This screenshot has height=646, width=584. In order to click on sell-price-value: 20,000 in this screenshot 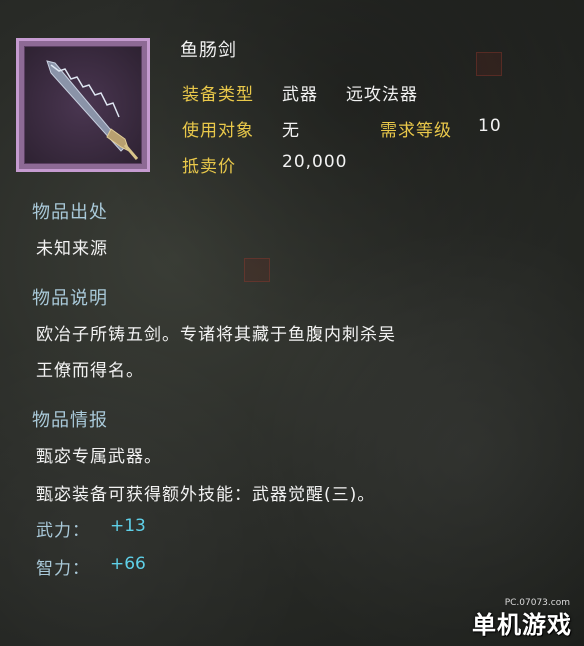, I will do `click(315, 162)`.